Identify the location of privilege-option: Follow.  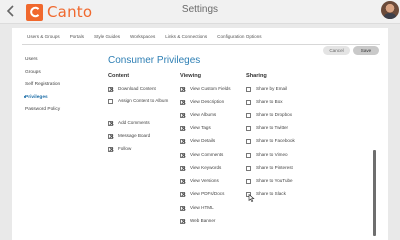
(119, 149).